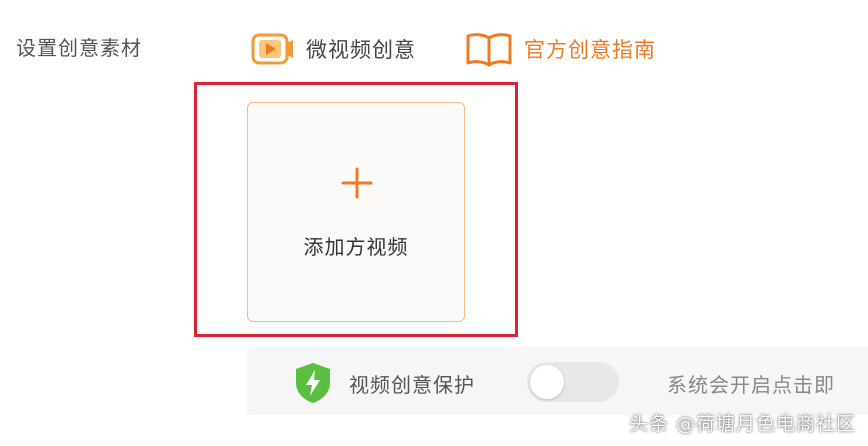 The image size is (868, 446). Describe the element at coordinates (573, 382) in the screenshot. I see `protection-toggle` at that location.